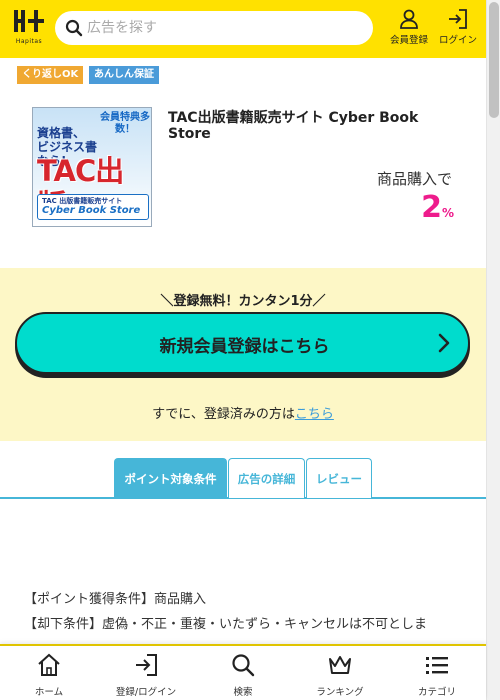 This screenshot has width=500, height=700. Describe the element at coordinates (339, 478) in the screenshot. I see `tab-reviews: レビュー` at that location.